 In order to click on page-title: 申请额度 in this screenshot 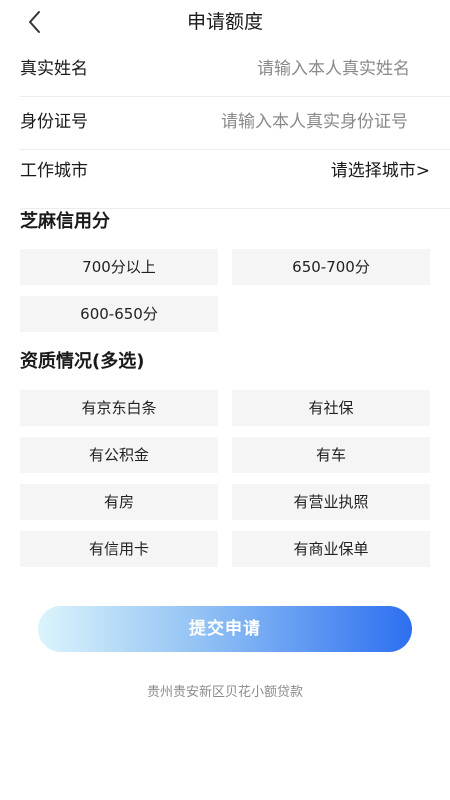, I will do `click(224, 22)`.